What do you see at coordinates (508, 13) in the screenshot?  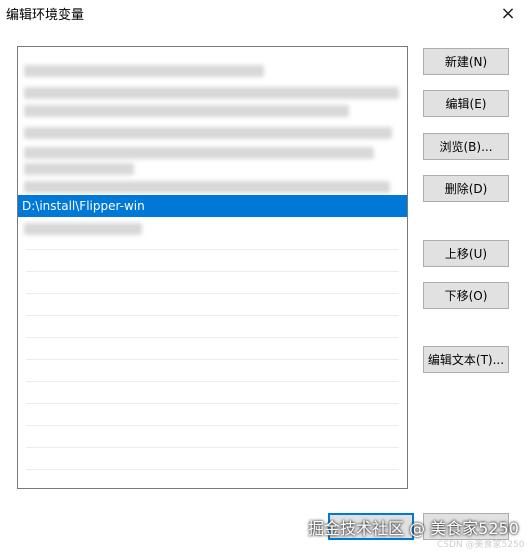 I see `close-icon: ×` at bounding box center [508, 13].